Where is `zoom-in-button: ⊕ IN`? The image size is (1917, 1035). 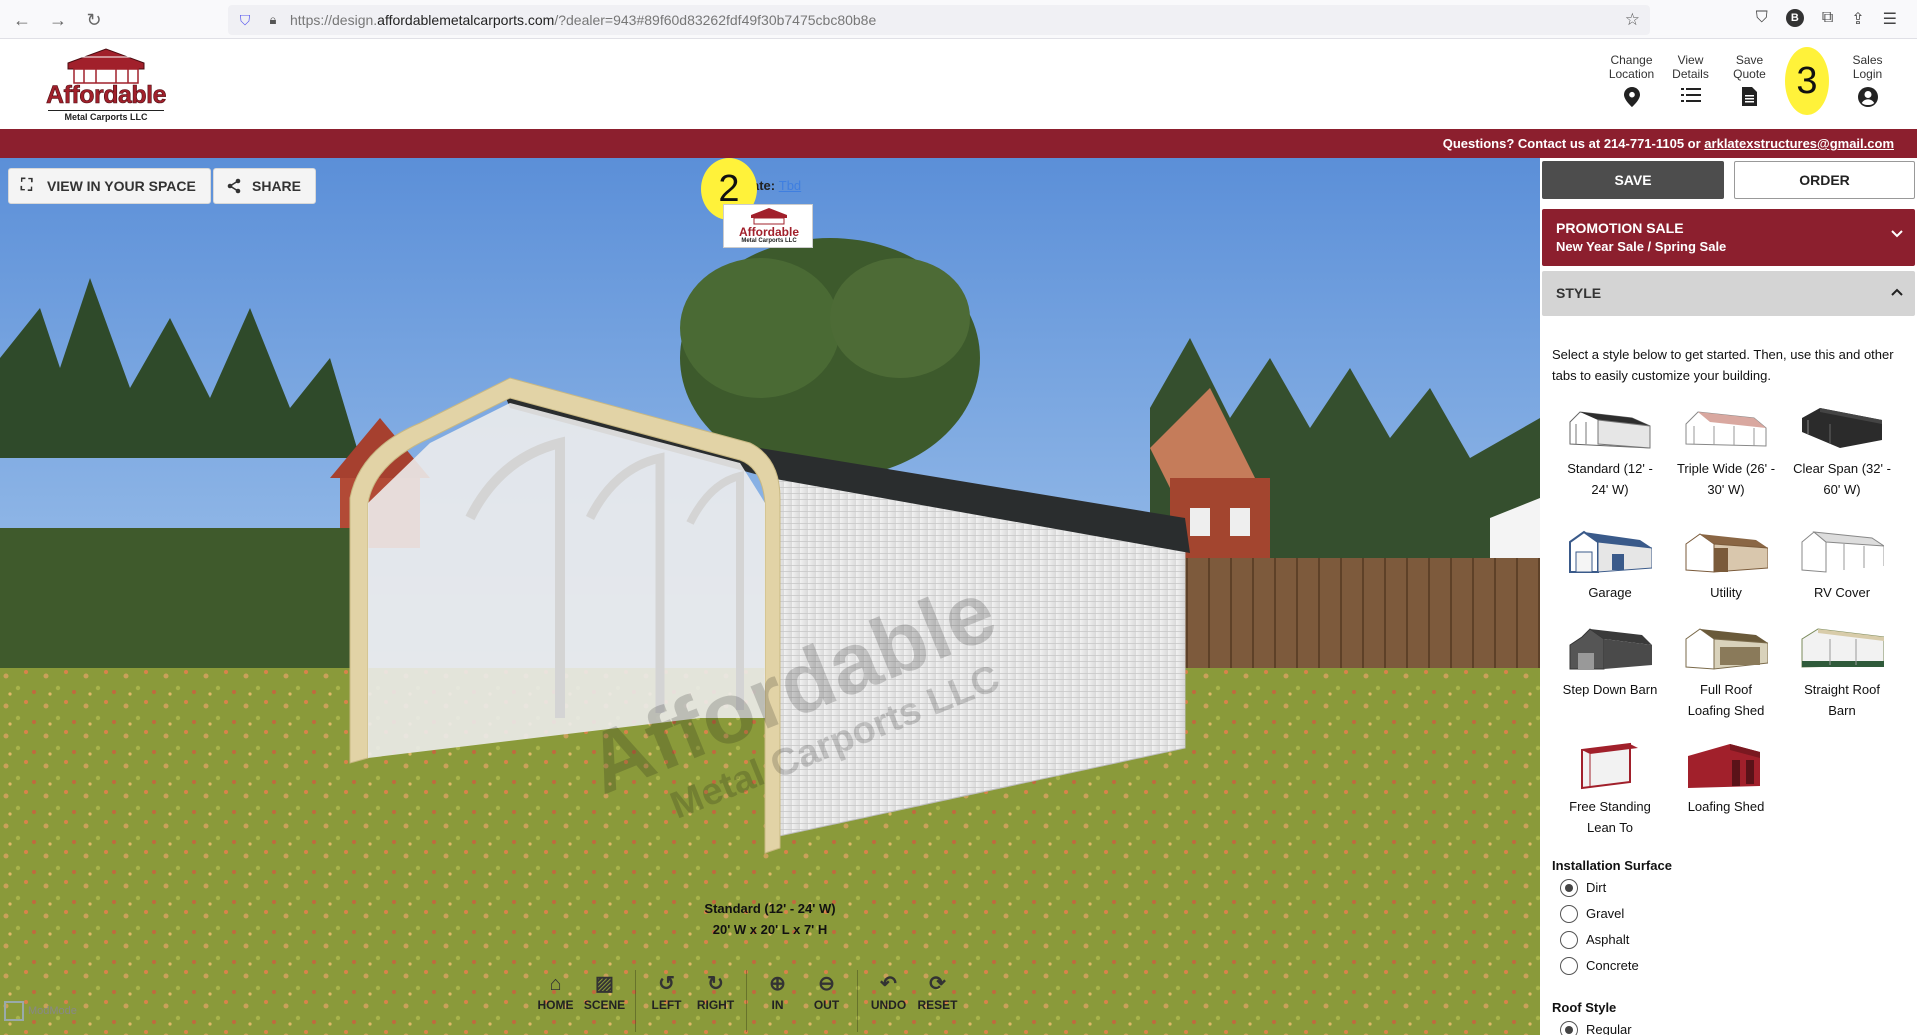
zoom-in-button: ⊕ IN is located at coordinates (777, 1001).